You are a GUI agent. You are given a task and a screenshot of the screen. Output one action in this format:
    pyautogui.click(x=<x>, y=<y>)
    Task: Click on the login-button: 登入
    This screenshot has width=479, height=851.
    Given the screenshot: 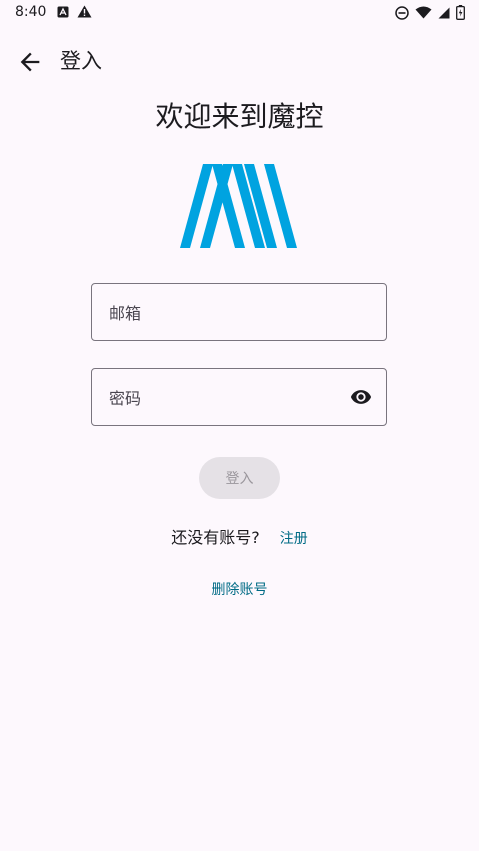 What is the action you would take?
    pyautogui.click(x=239, y=478)
    